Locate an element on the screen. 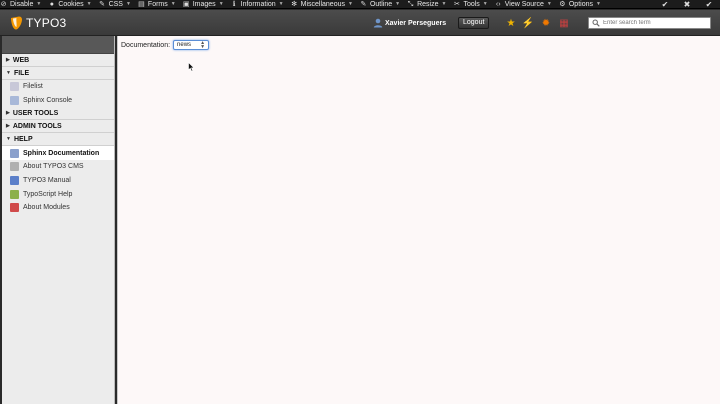  search-input is located at coordinates (653, 23).